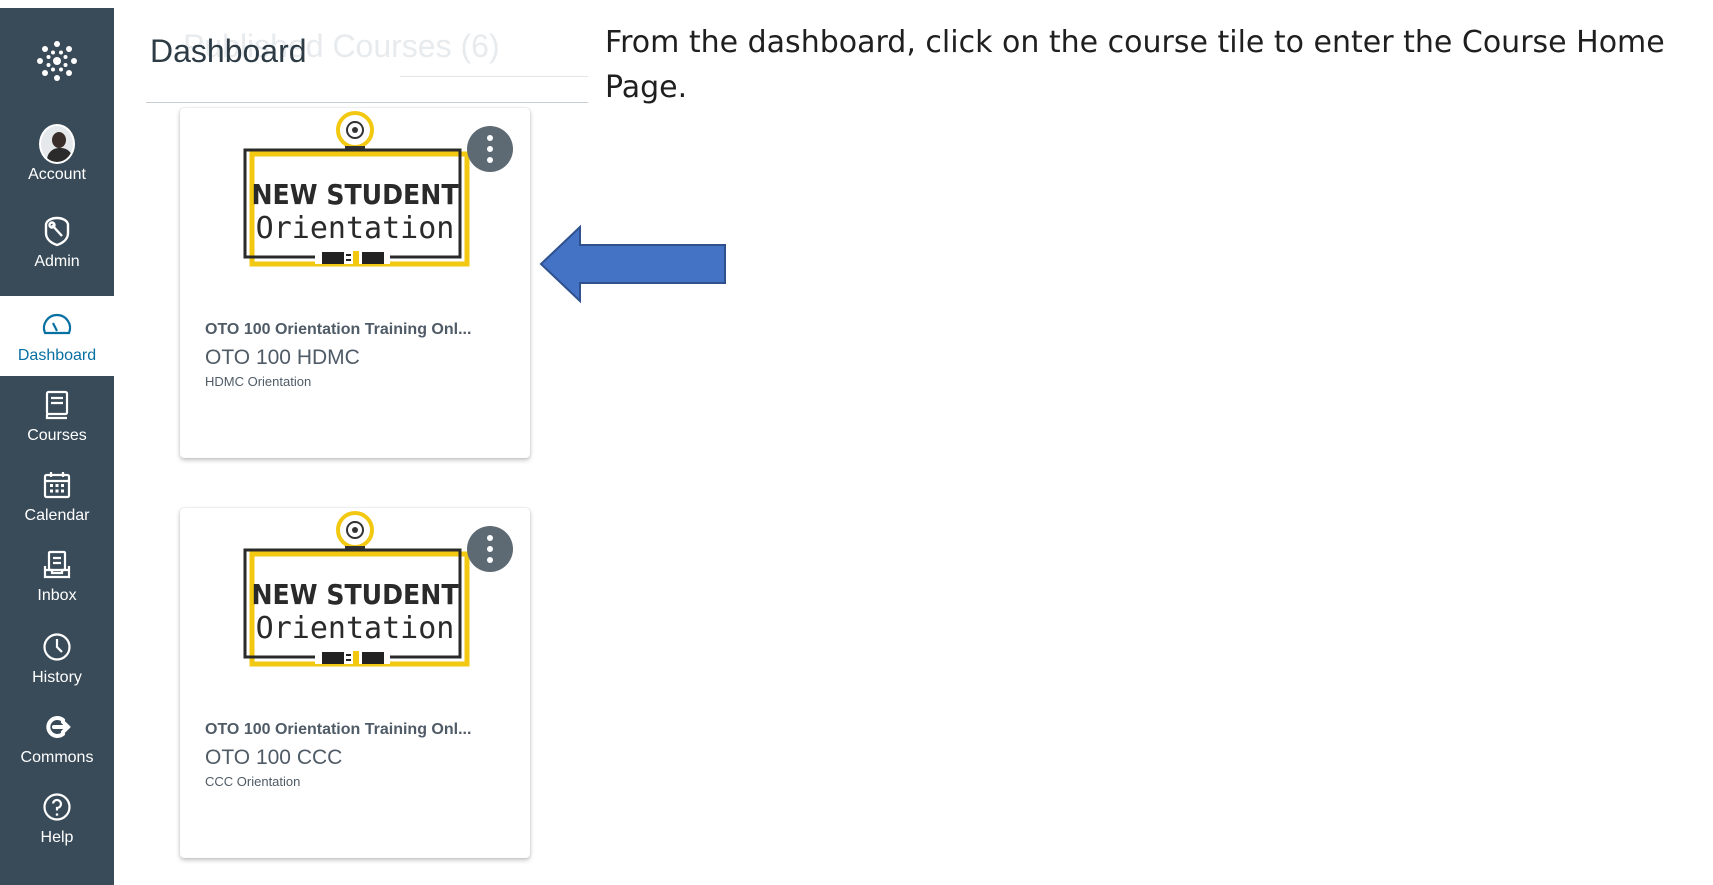  I want to click on nav-history: History, so click(57, 658).